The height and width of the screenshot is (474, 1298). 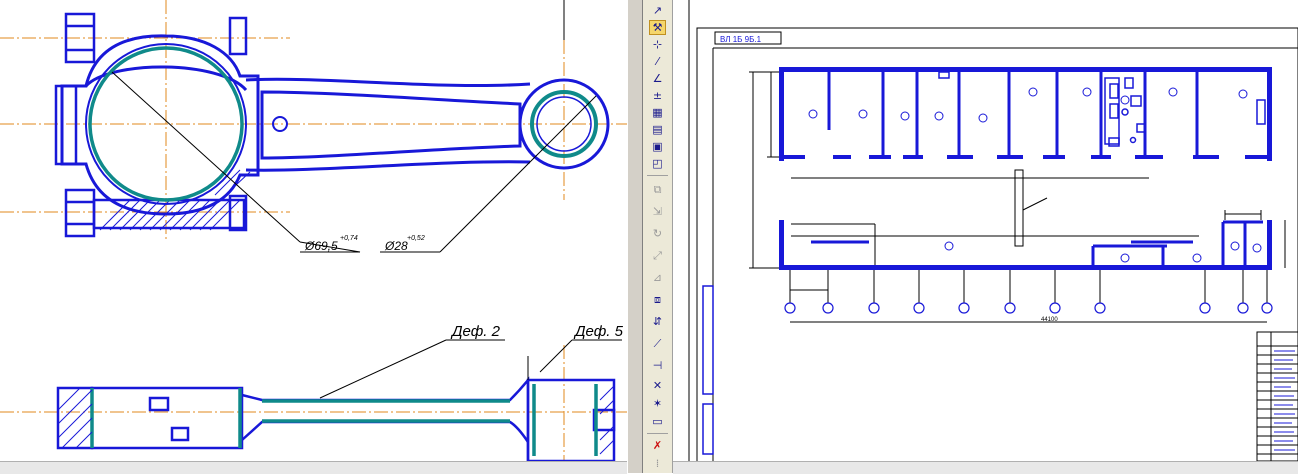 I want to click on line-tool-icon: ⁄, so click(x=657, y=61).